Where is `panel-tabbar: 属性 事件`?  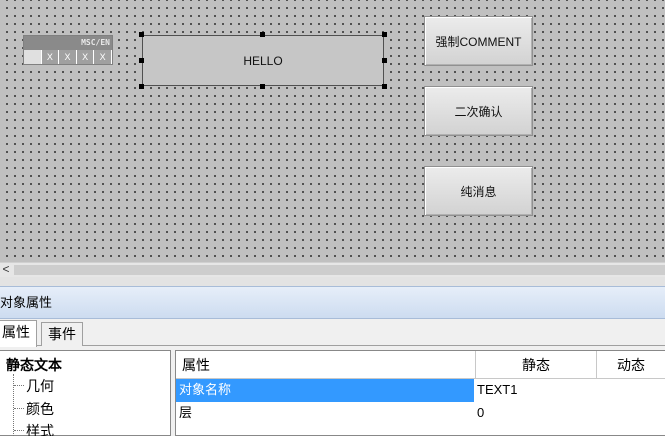
panel-tabbar: 属性 事件 is located at coordinates (332, 333).